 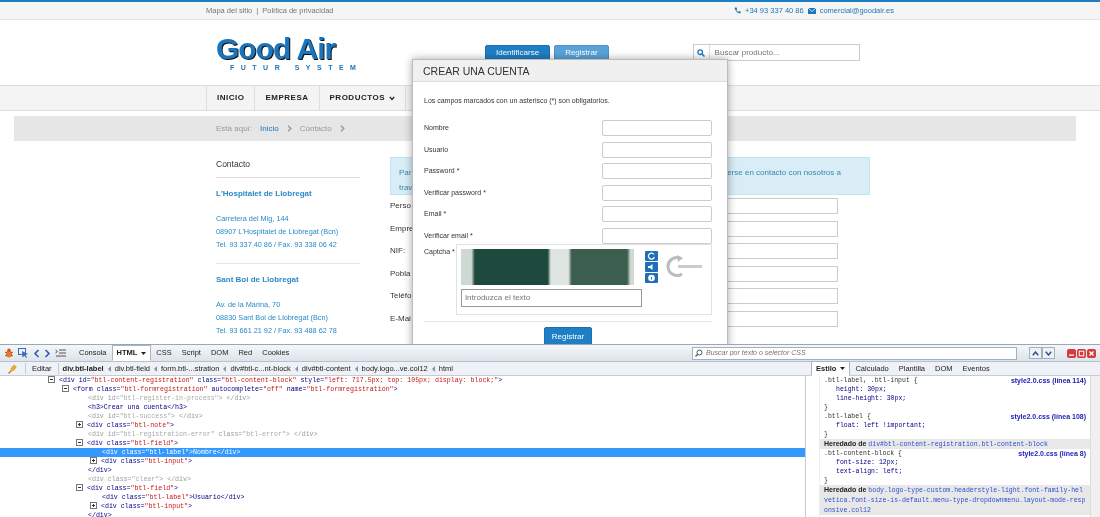 I want to click on dialog-title: CREAR UNA CUENTA, so click(x=570, y=71).